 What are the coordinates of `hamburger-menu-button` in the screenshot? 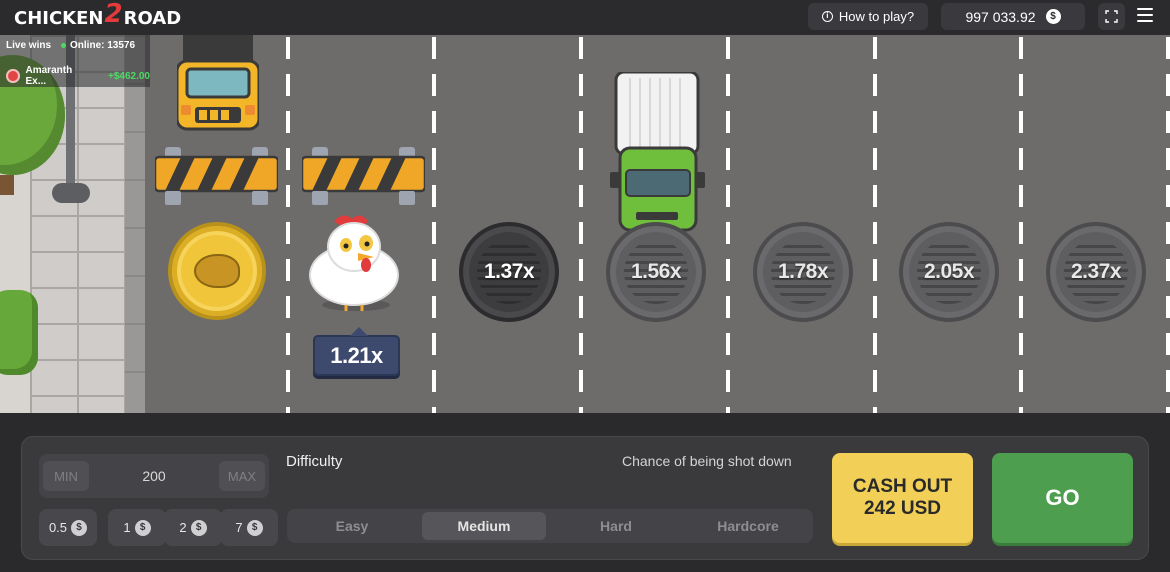 It's located at (1145, 16).